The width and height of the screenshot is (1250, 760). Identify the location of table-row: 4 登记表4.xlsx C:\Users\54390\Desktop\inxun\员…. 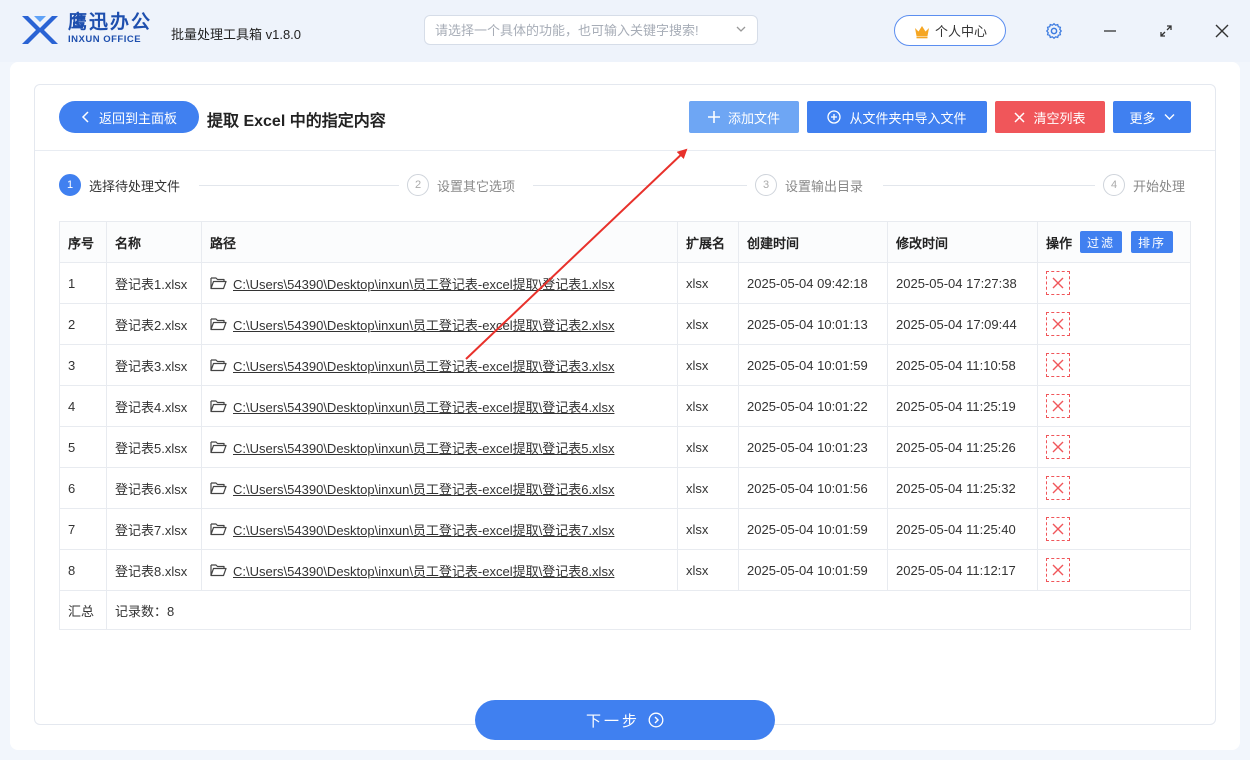
(625, 406).